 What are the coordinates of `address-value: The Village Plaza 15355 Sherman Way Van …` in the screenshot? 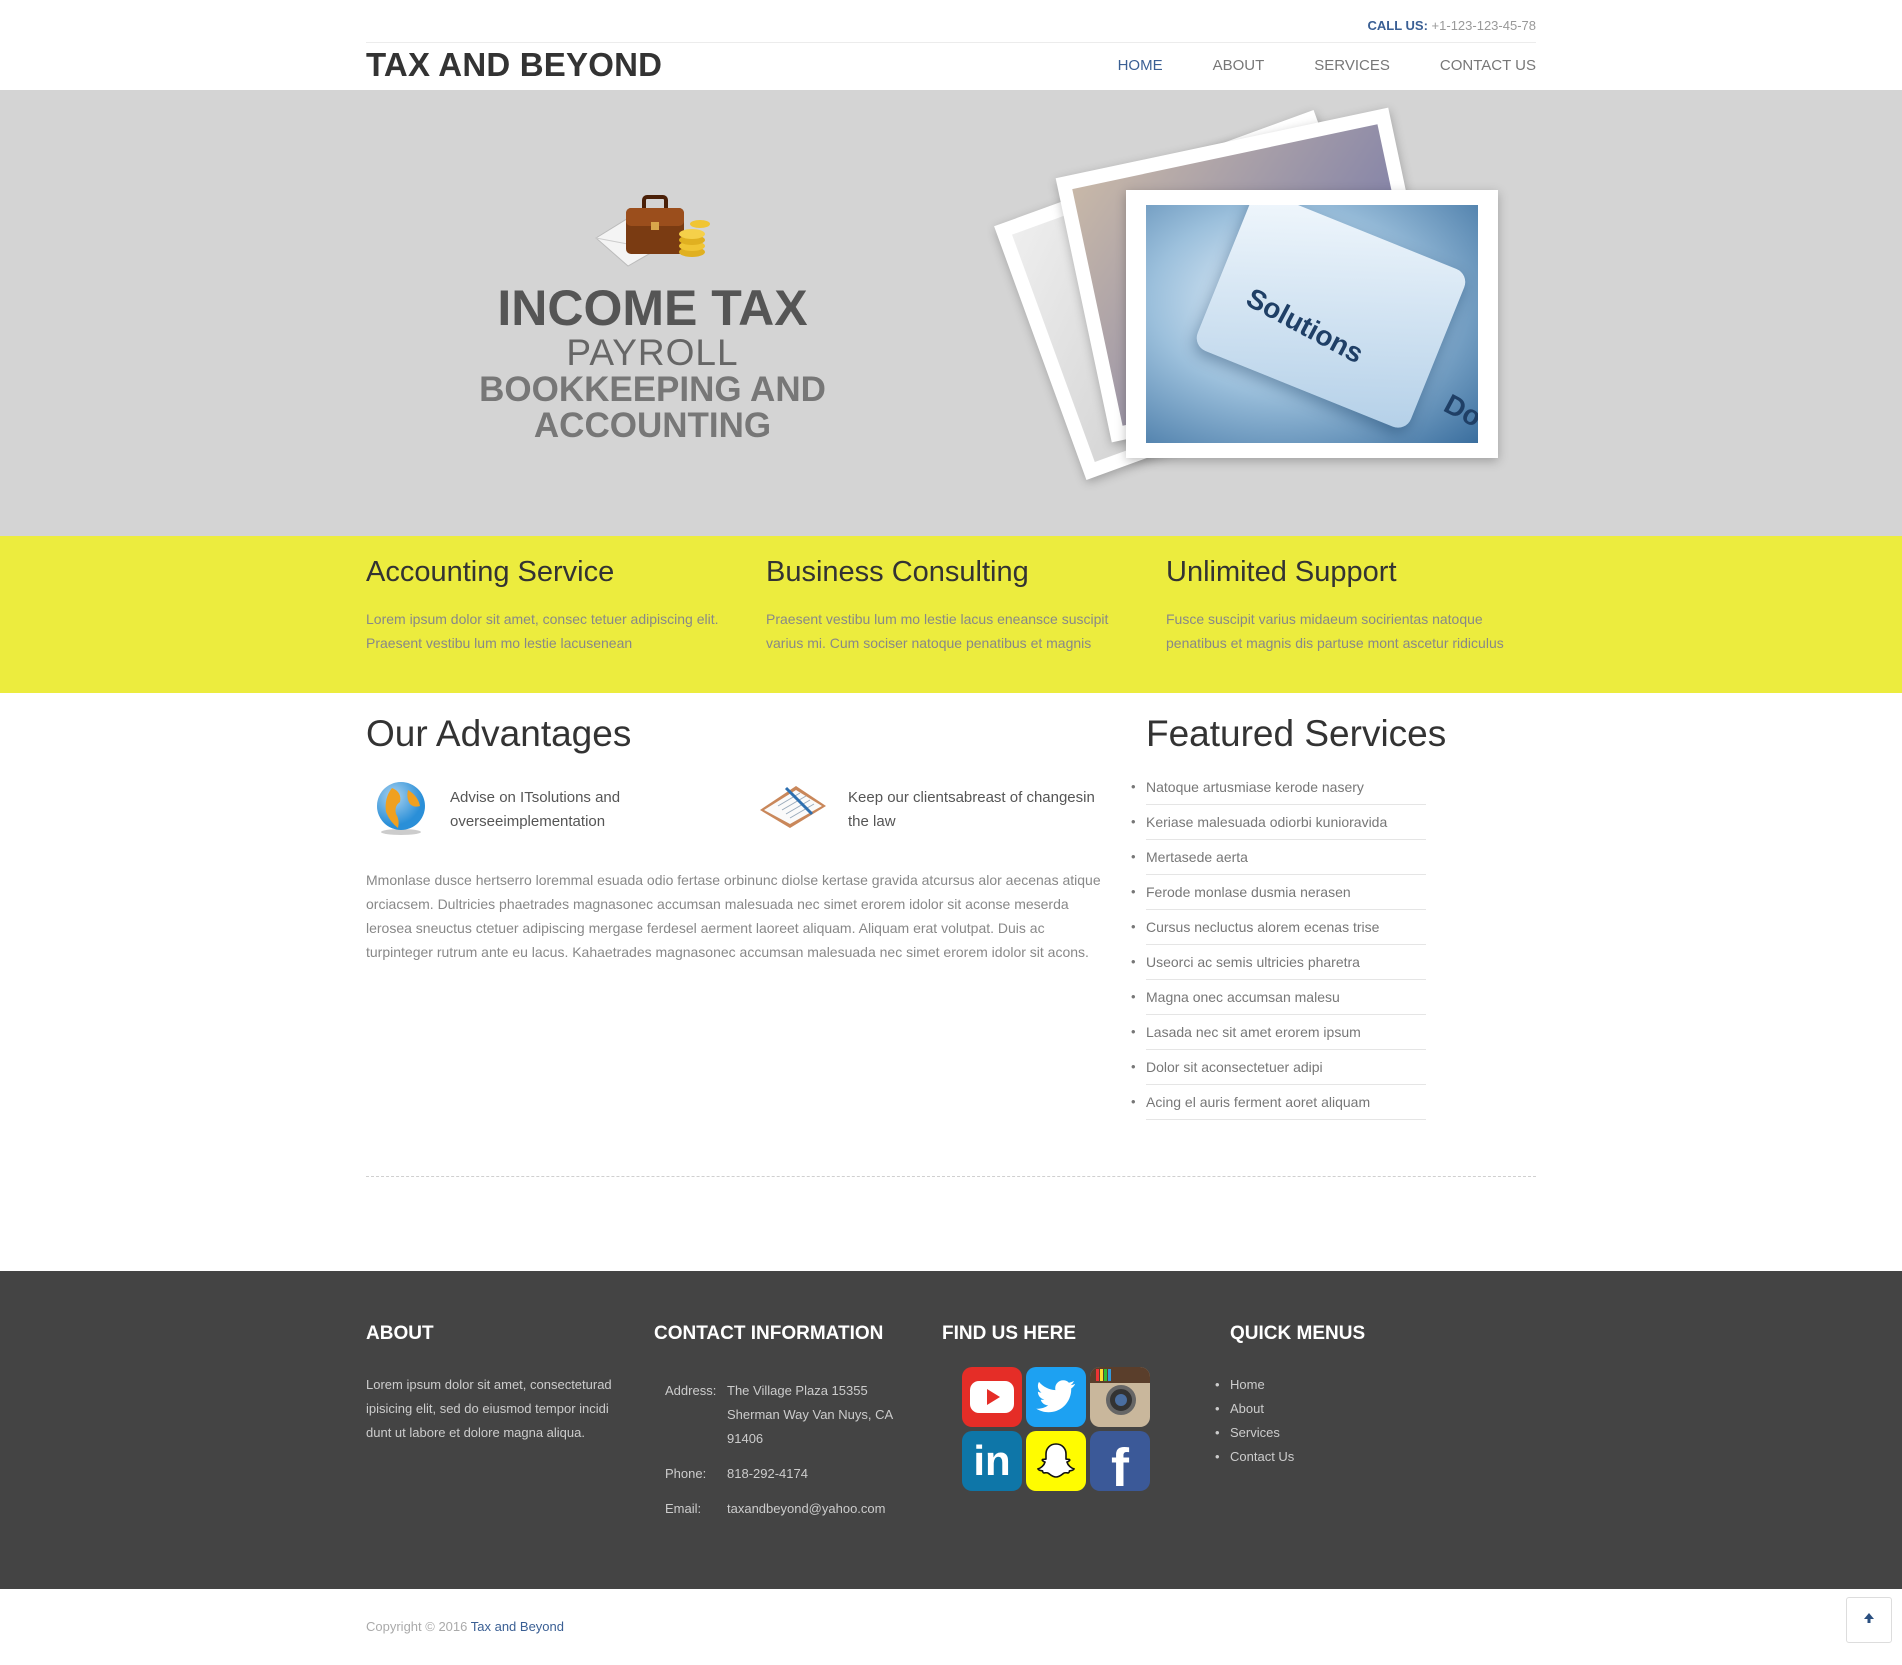 It's located at (810, 1414).